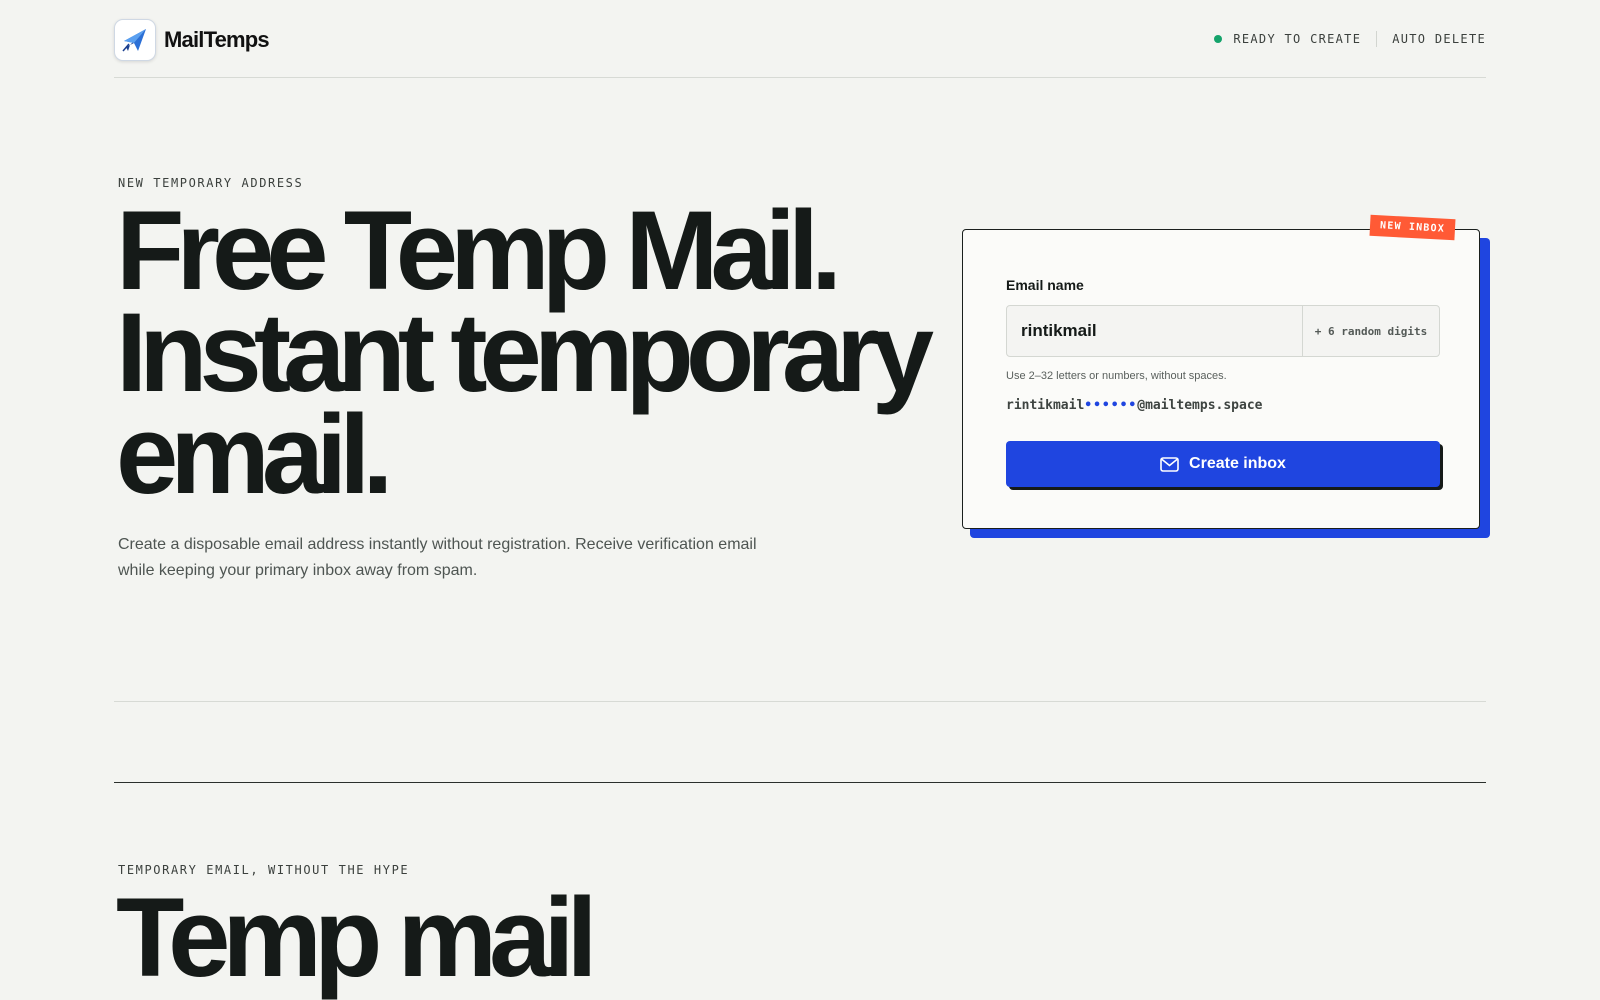 This screenshot has width=1600, height=1000. I want to click on create-inbox-button: Create inbox, so click(1223, 464).